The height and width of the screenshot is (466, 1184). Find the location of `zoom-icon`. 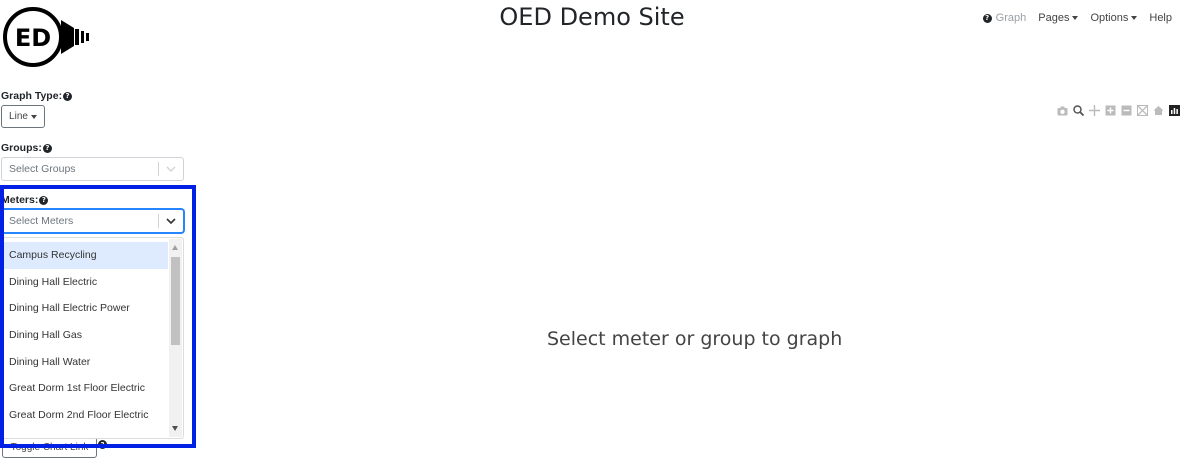

zoom-icon is located at coordinates (1078, 110).